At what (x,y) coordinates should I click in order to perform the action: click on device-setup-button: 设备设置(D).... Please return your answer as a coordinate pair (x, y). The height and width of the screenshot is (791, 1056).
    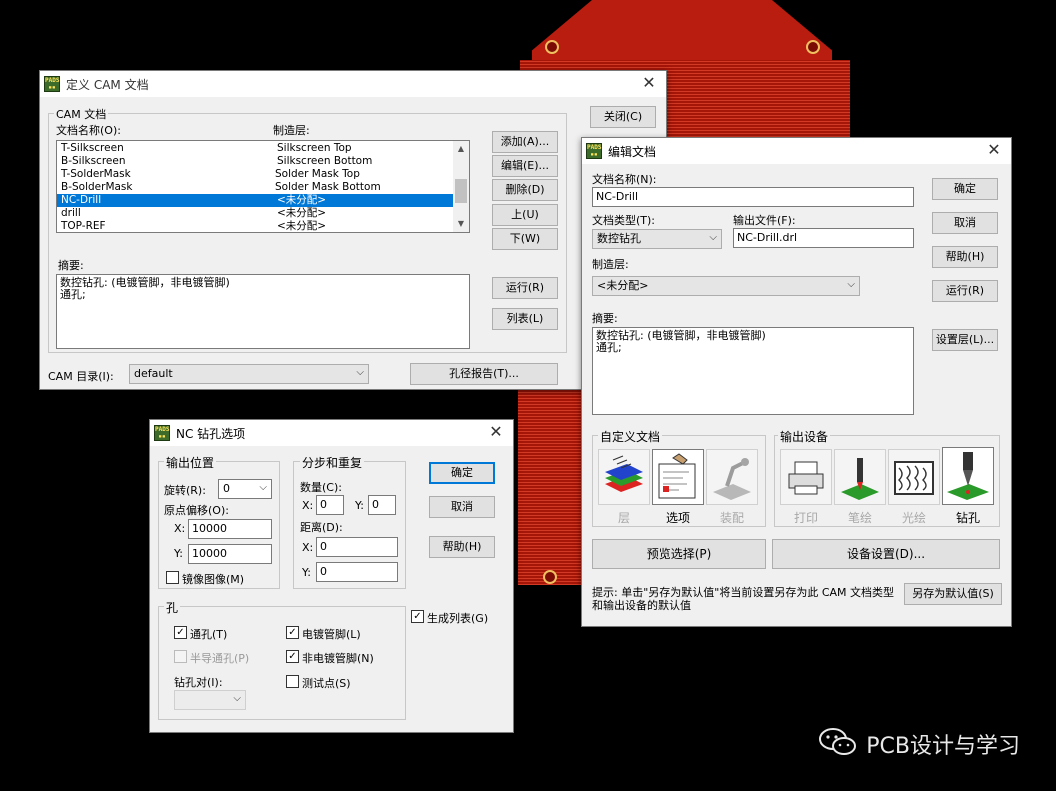
    Looking at the image, I should click on (886, 554).